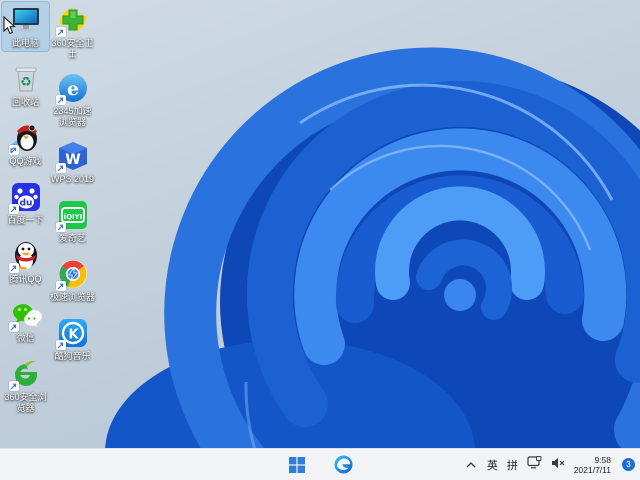  I want to click on desktop-icon-qq-games: QQ游戏, so click(25, 144).